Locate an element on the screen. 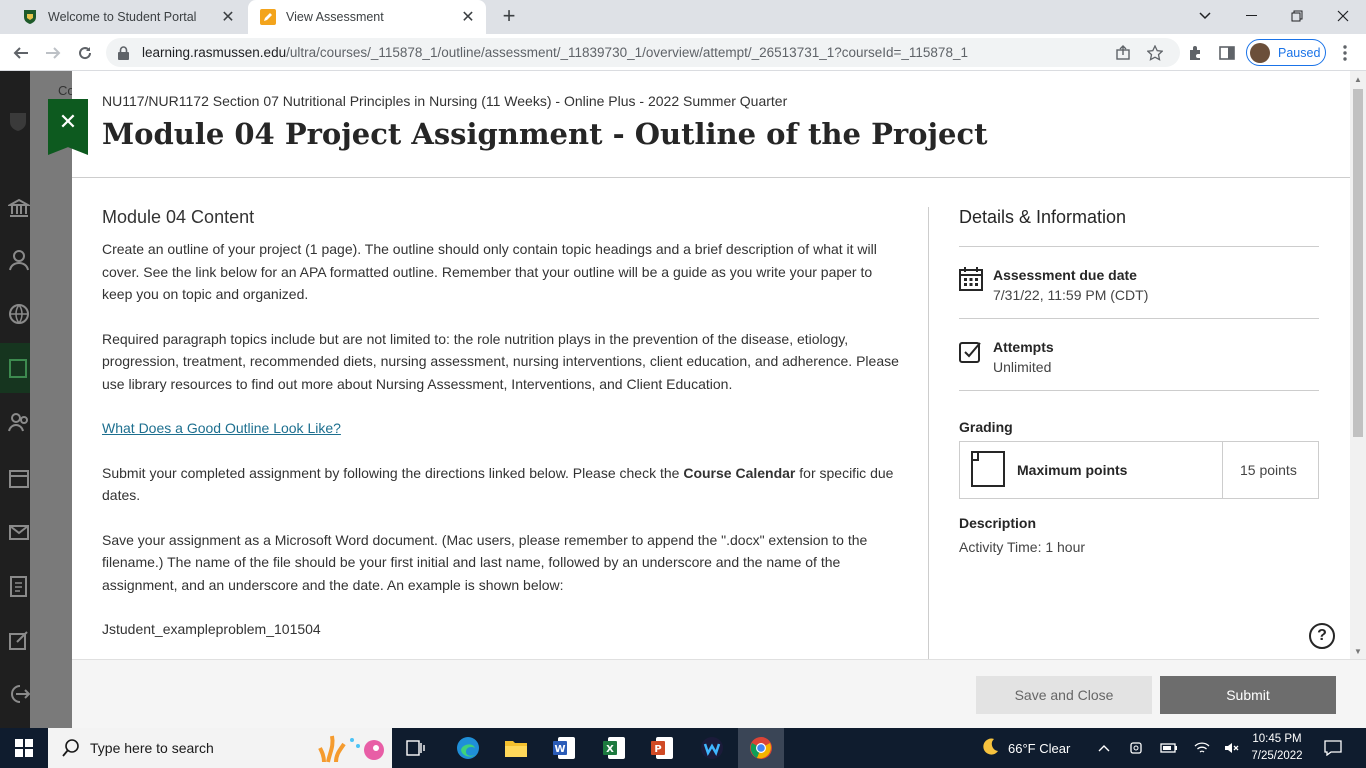 This screenshot has height=768, width=1366. tab-title: Welcome to Student Portal is located at coordinates (122, 17).